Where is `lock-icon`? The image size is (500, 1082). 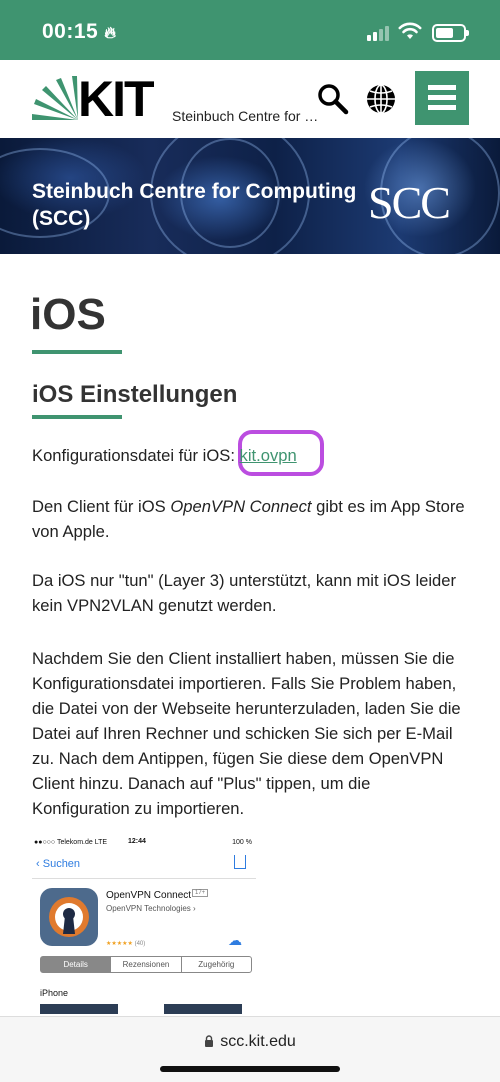 lock-icon is located at coordinates (209, 1041).